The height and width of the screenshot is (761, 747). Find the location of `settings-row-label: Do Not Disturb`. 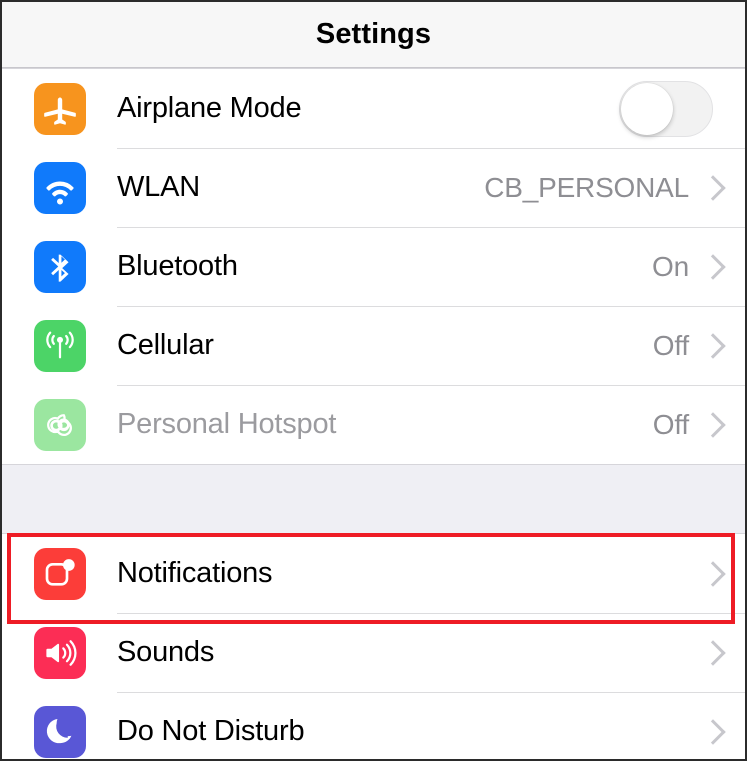

settings-row-label: Do Not Disturb is located at coordinates (211, 731).